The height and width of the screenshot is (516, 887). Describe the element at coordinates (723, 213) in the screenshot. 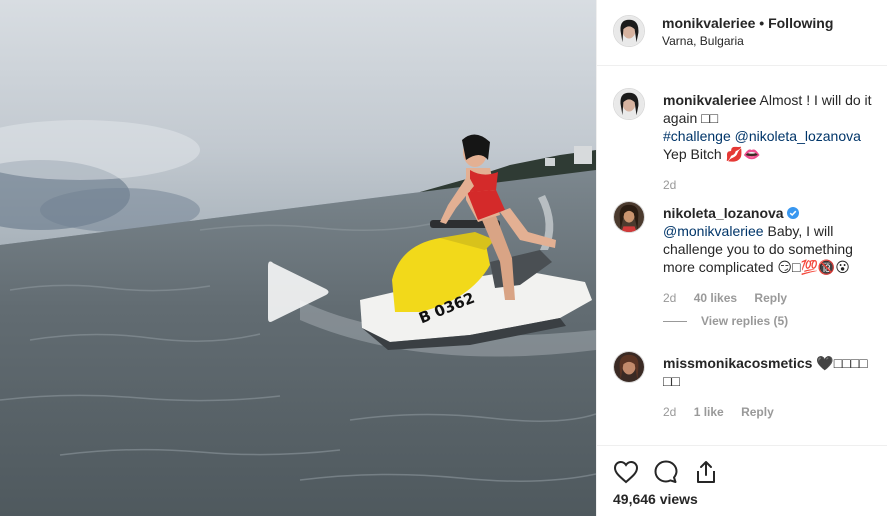

I see `commenter-username: nikoleta_lozanova` at that location.